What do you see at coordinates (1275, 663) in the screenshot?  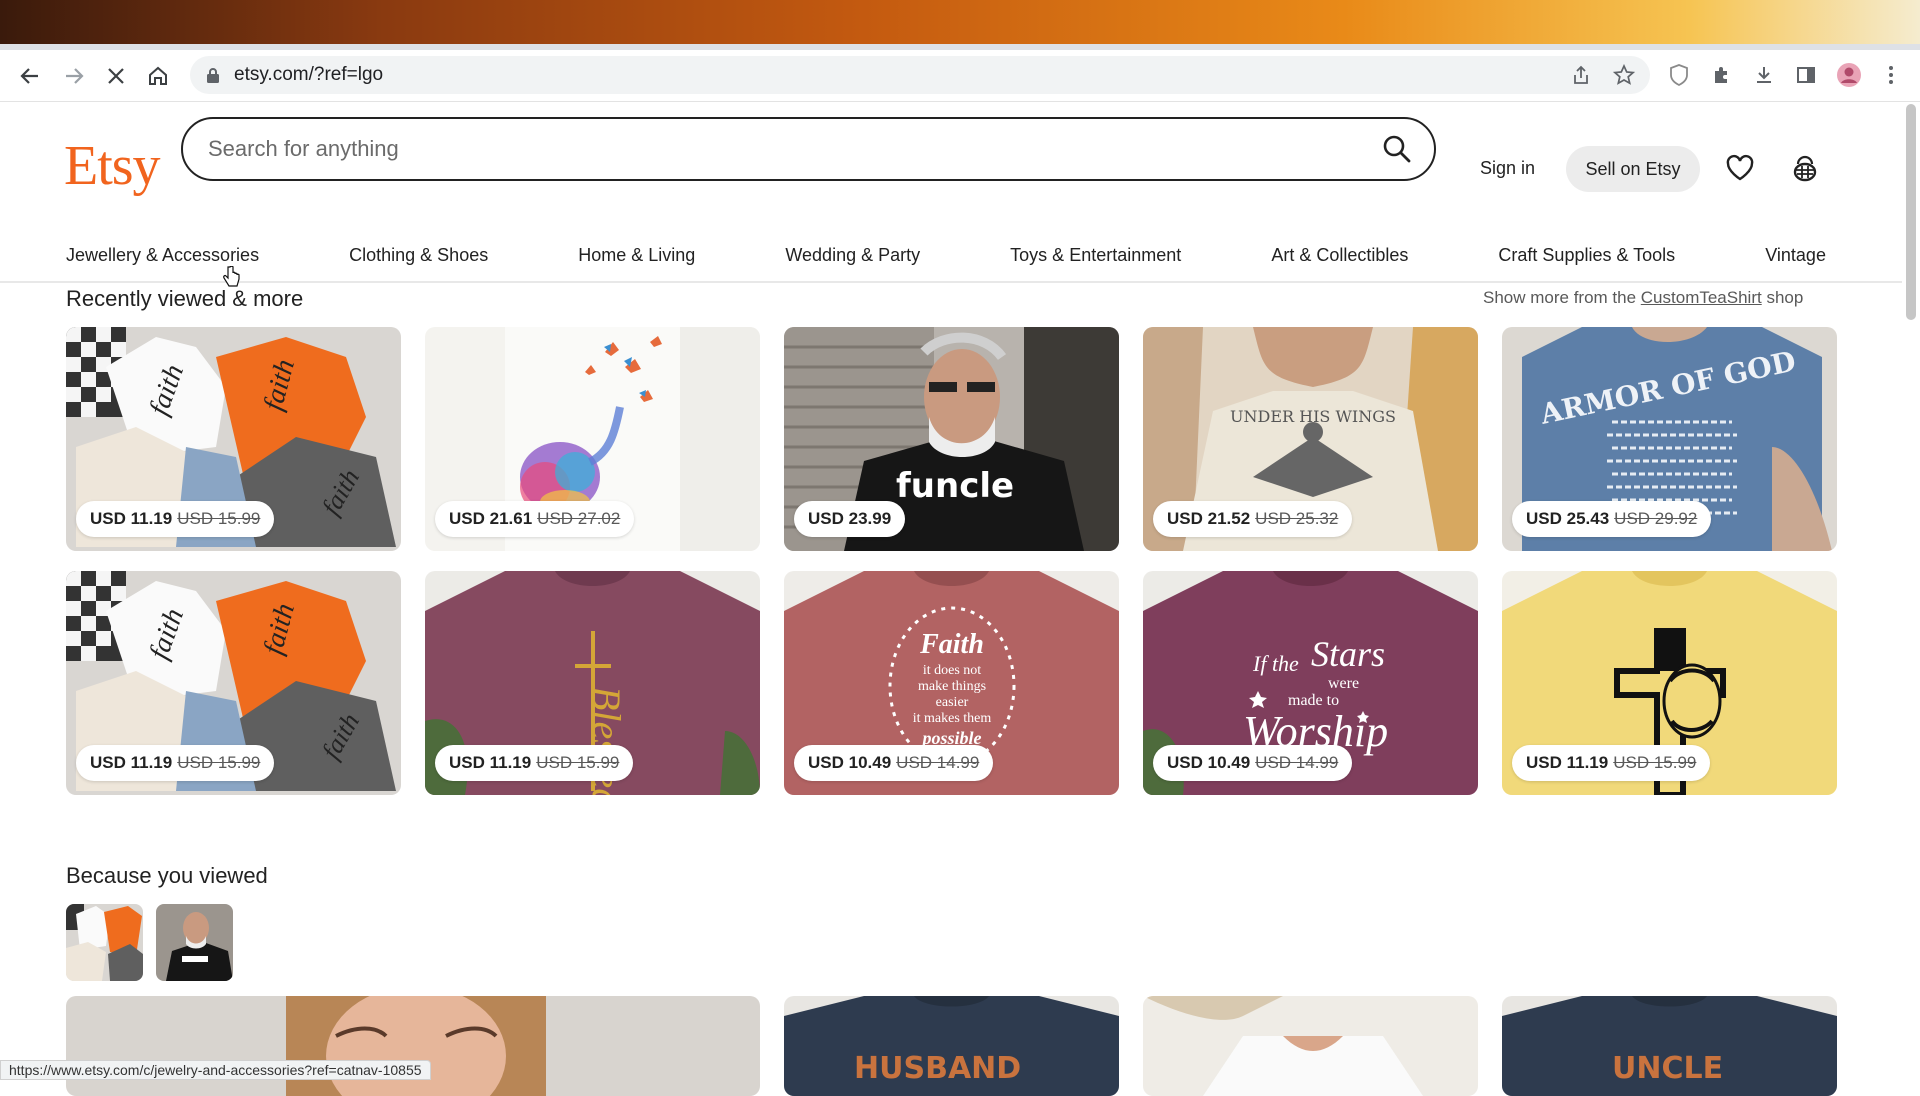 I see `svg-text: If the` at bounding box center [1275, 663].